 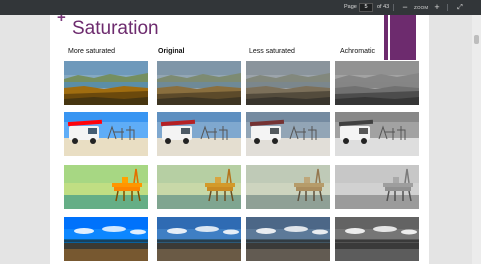 I want to click on column-header-more-saturated: More saturated, so click(x=92, y=51).